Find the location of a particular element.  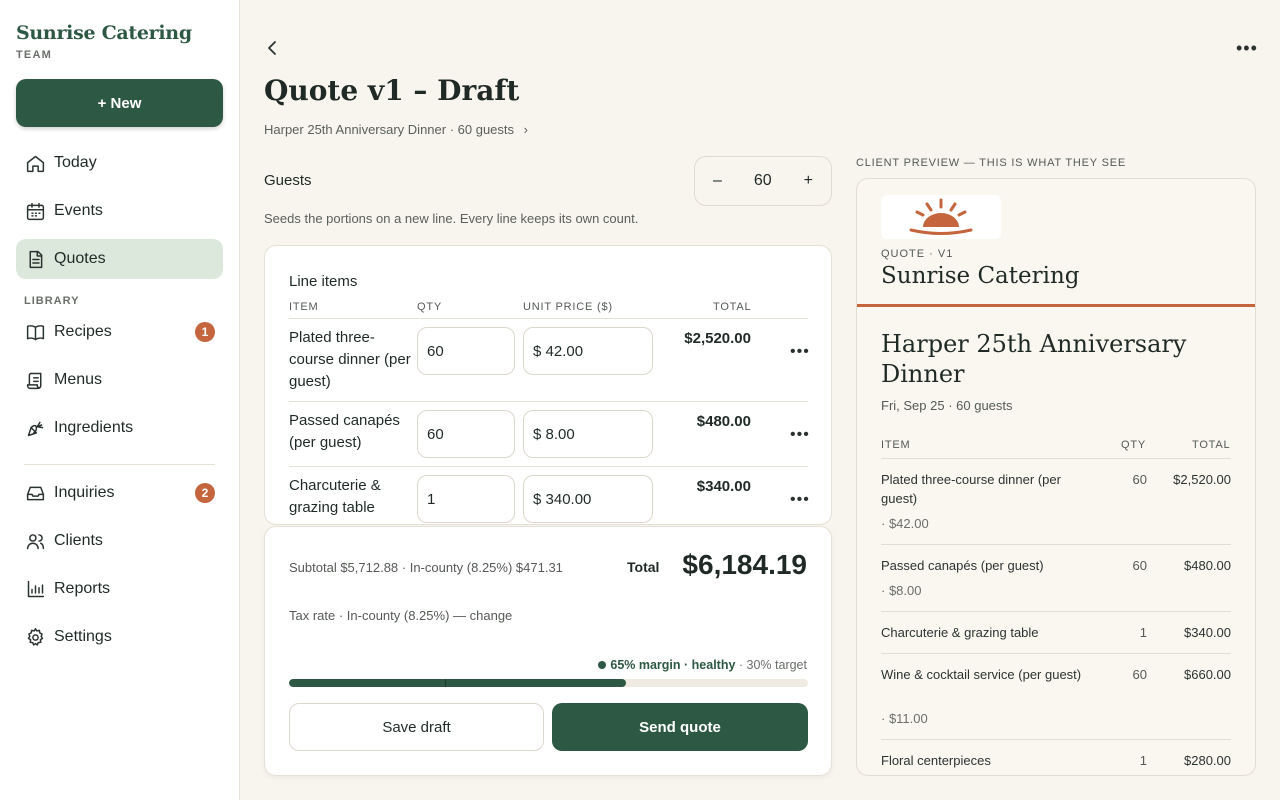

preview-item-name: Floral centerpieces is located at coordinates (936, 760).